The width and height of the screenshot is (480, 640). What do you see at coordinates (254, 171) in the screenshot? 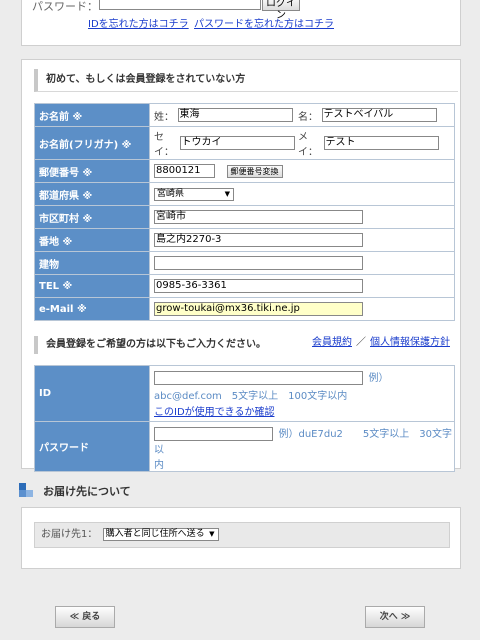
I see `zip-convert-button: 郵便番号変換` at bounding box center [254, 171].